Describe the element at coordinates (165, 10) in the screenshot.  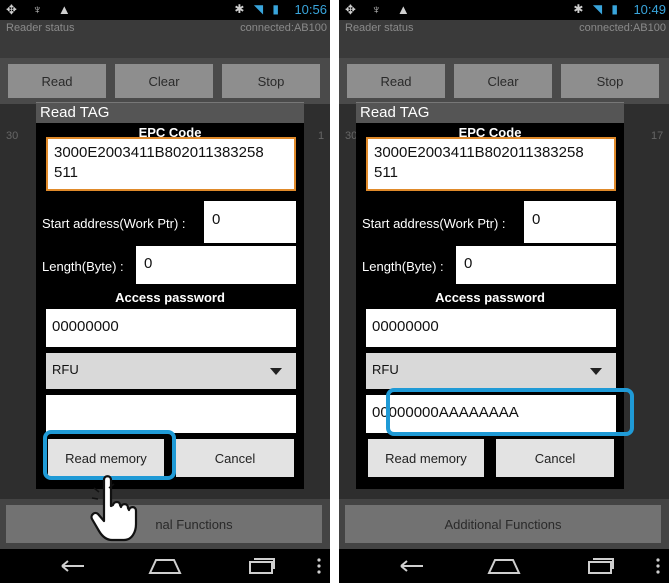
I see `status-bar: ✥ ♆ ▲ ✱ ◥ ▮ 10:56` at that location.